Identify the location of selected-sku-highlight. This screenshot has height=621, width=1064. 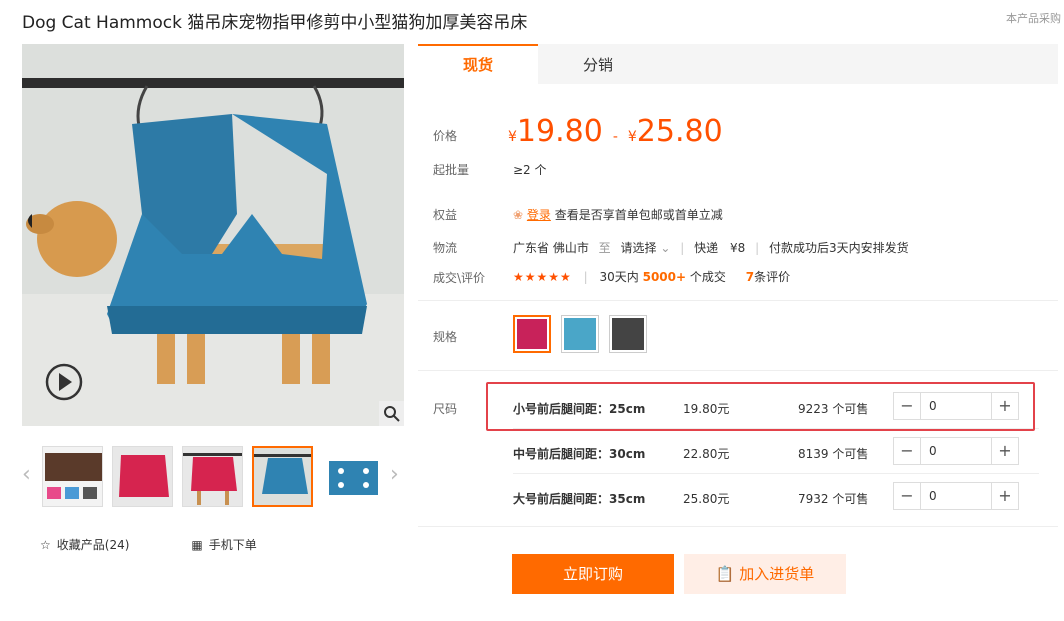
(760, 406).